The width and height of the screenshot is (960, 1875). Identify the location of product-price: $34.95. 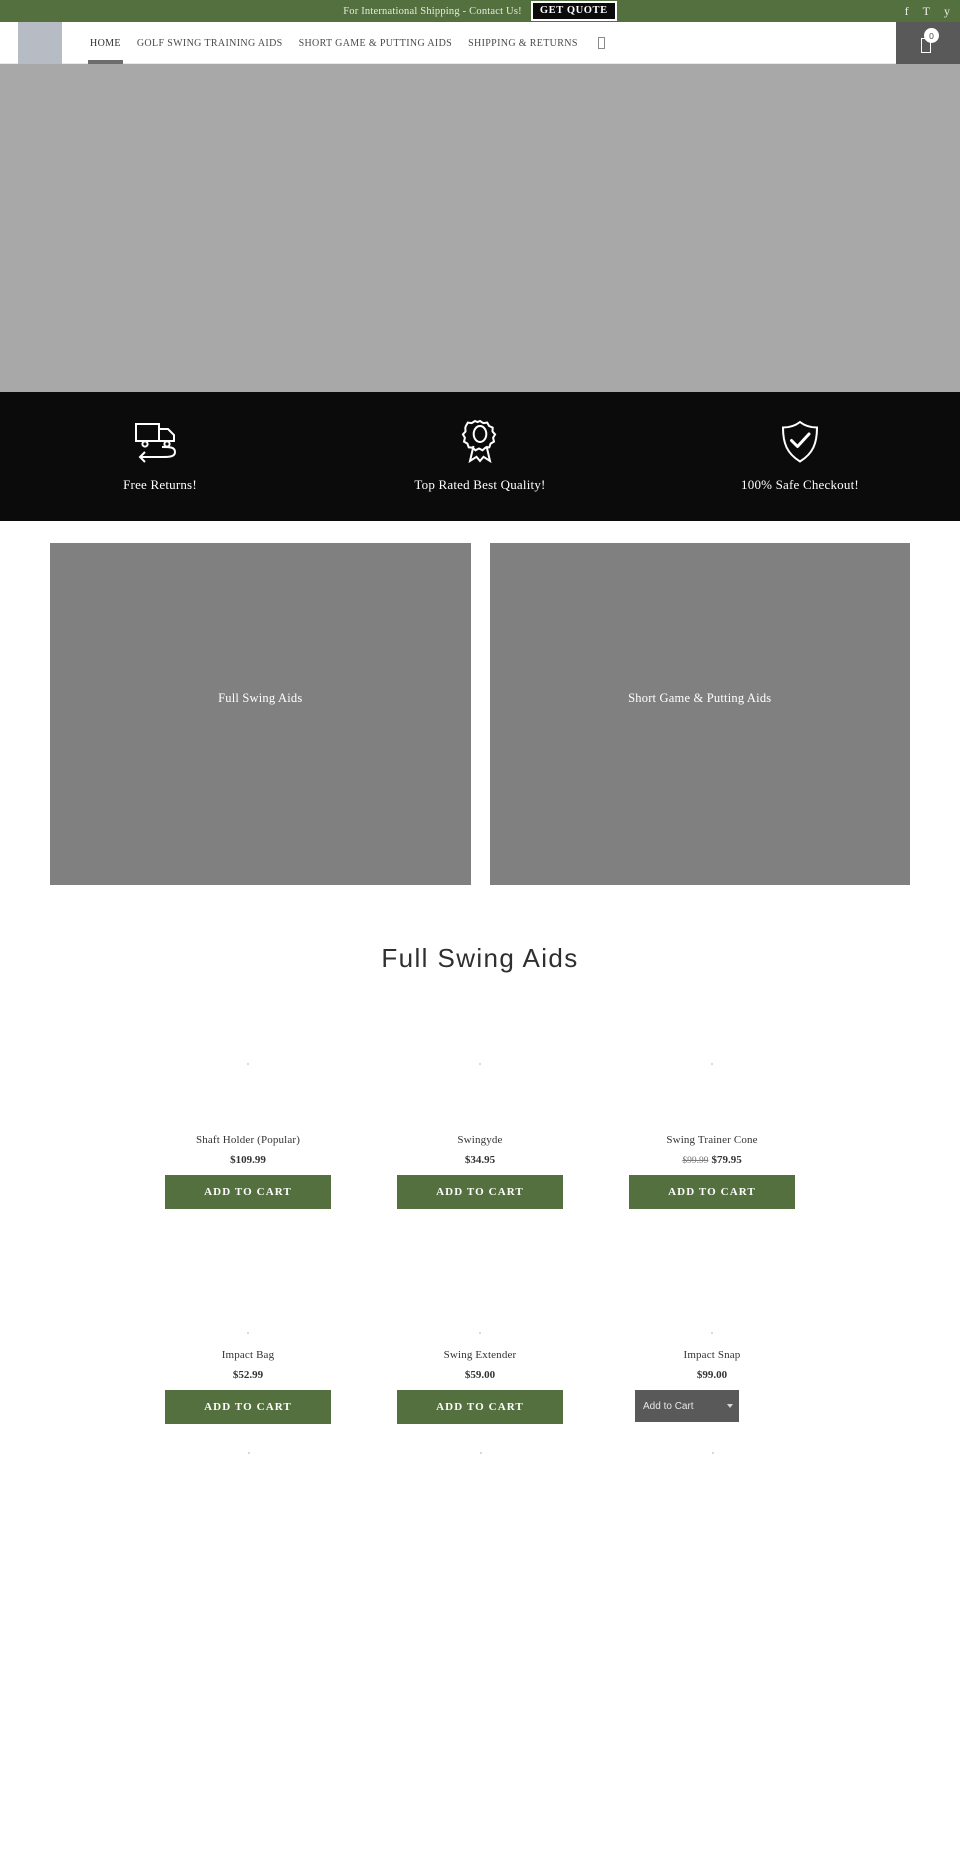
(480, 1160).